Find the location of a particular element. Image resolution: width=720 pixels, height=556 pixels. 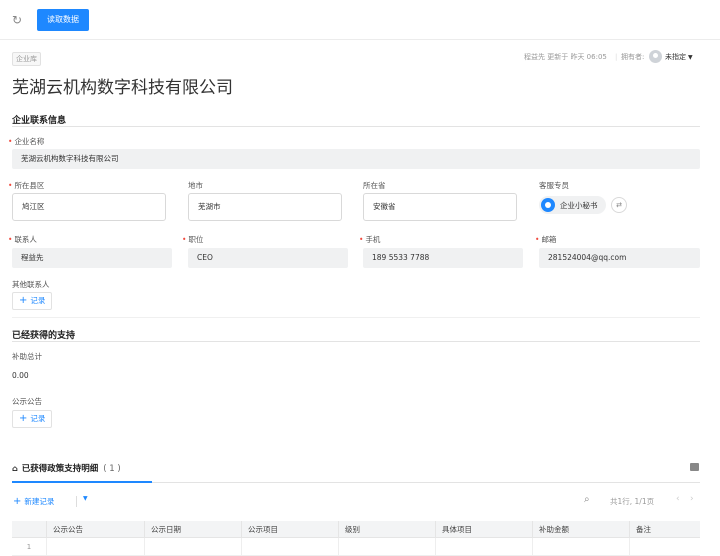

button-separator is located at coordinates (76, 501).